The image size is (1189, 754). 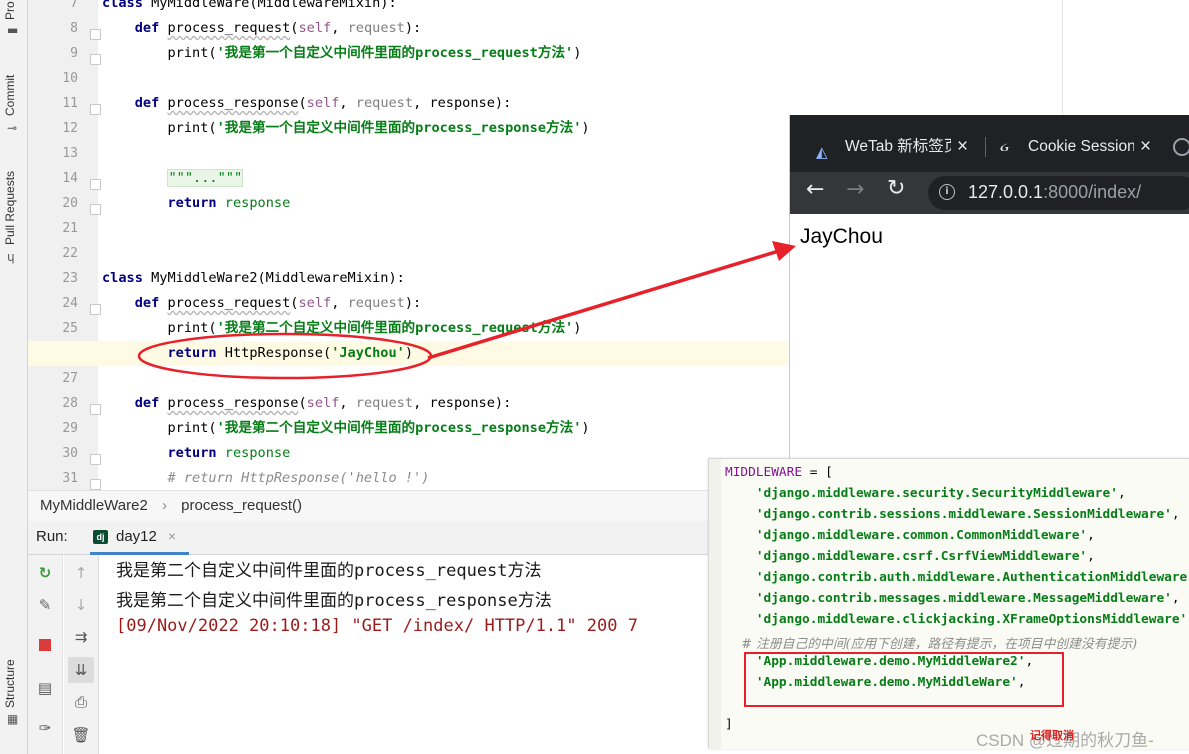 What do you see at coordinates (605, 304) in the screenshot?
I see `annotation-arrow` at bounding box center [605, 304].